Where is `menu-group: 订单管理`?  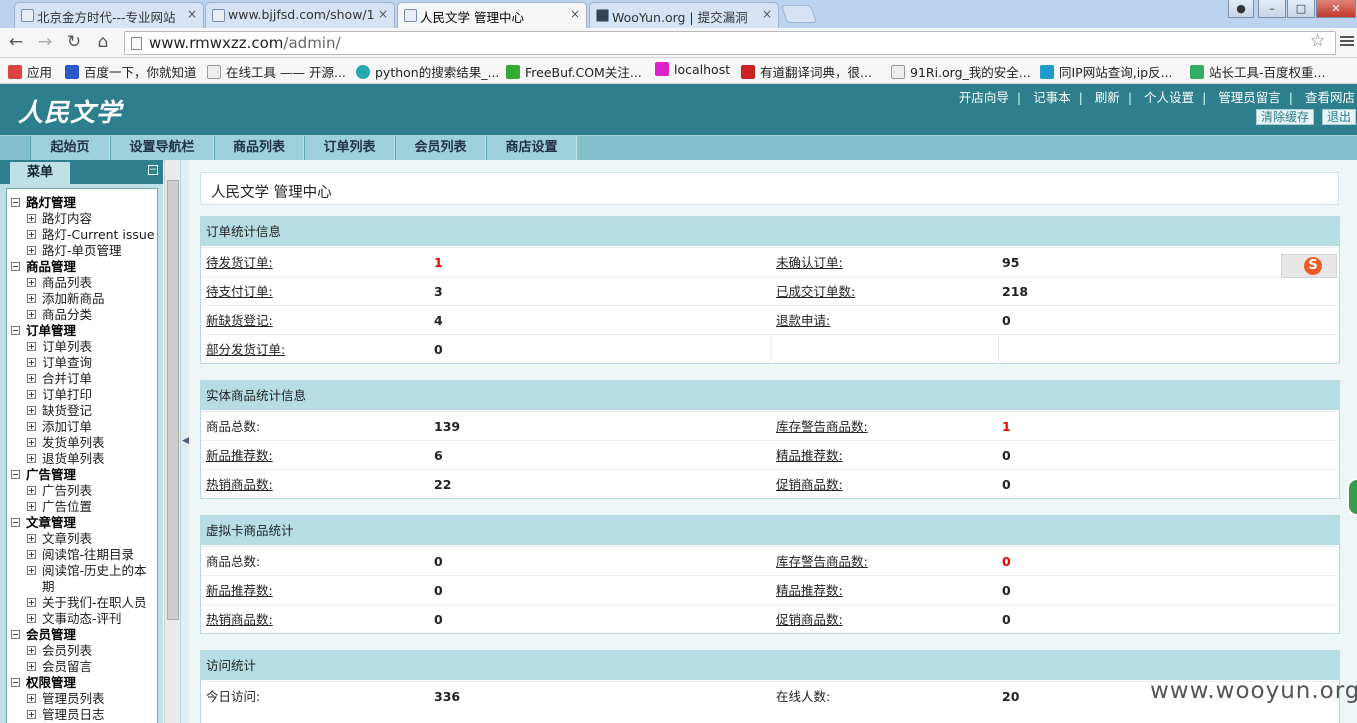
menu-group: 订单管理 is located at coordinates (43, 331).